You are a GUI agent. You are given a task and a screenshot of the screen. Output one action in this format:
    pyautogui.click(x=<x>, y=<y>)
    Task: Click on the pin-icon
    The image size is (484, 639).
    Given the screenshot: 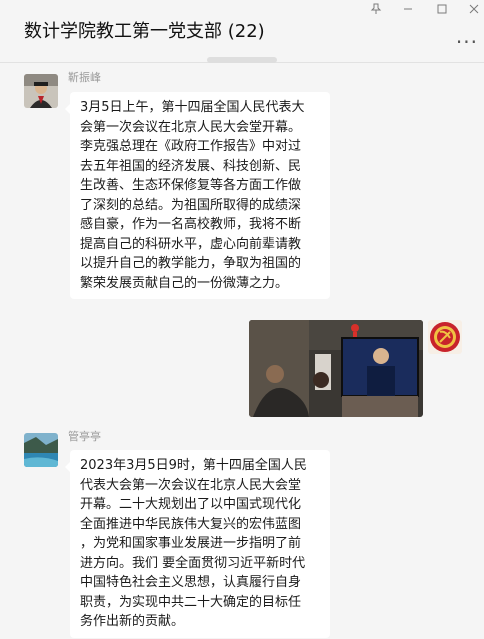 What is the action you would take?
    pyautogui.click(x=376, y=10)
    